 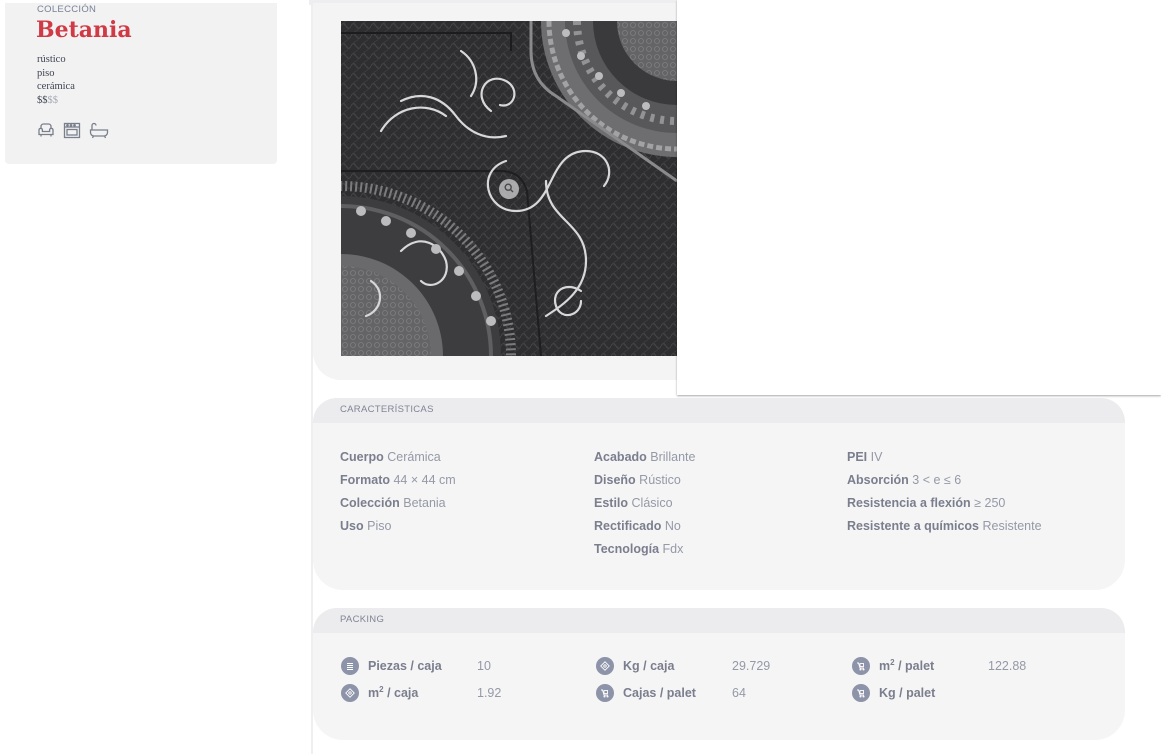 What do you see at coordinates (683, 666) in the screenshot?
I see `pack-kg-caja: Kg / caja 29.729` at bounding box center [683, 666].